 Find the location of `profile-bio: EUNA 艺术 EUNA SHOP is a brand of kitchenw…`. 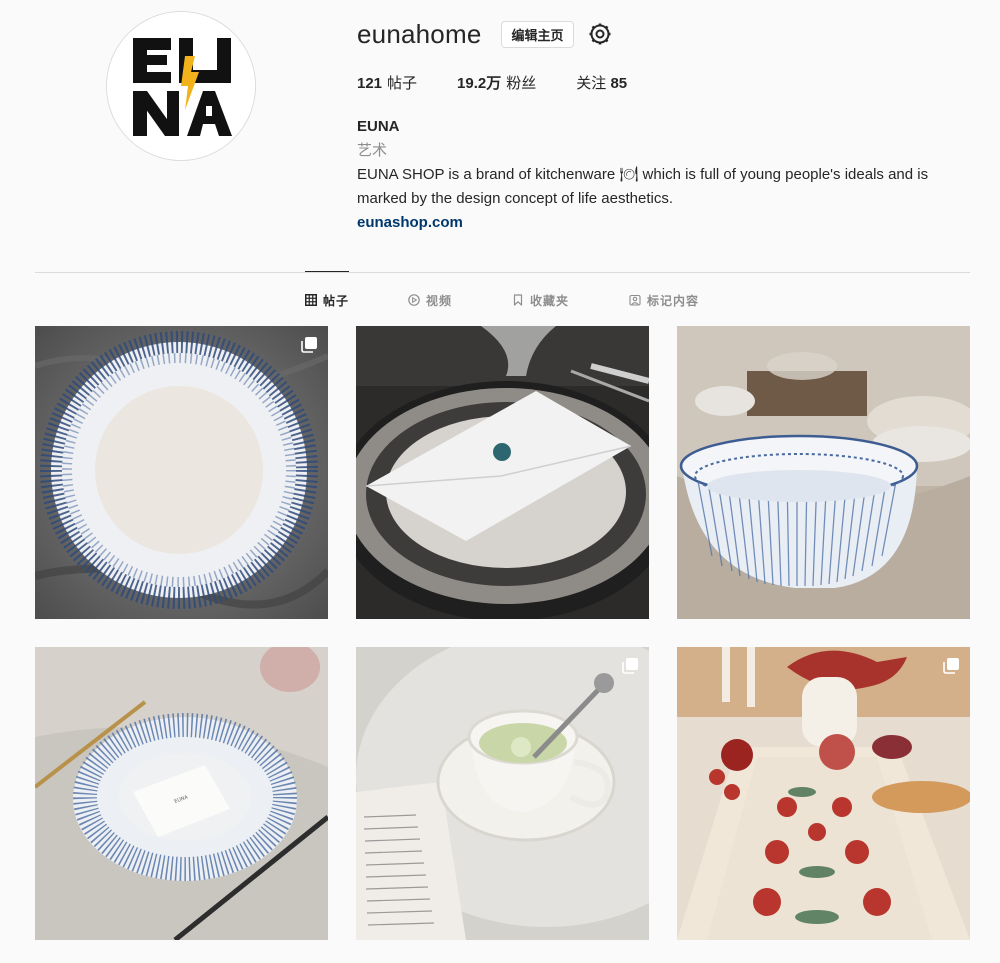

profile-bio: EUNA 艺术 EUNA SHOP is a brand of kitchenw… is located at coordinates (667, 175).